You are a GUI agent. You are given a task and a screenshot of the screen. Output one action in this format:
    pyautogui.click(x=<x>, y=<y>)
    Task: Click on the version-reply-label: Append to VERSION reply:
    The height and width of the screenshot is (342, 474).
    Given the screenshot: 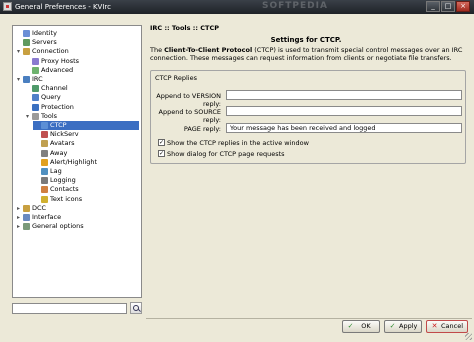 What is the action you would take?
    pyautogui.click(x=188, y=100)
    